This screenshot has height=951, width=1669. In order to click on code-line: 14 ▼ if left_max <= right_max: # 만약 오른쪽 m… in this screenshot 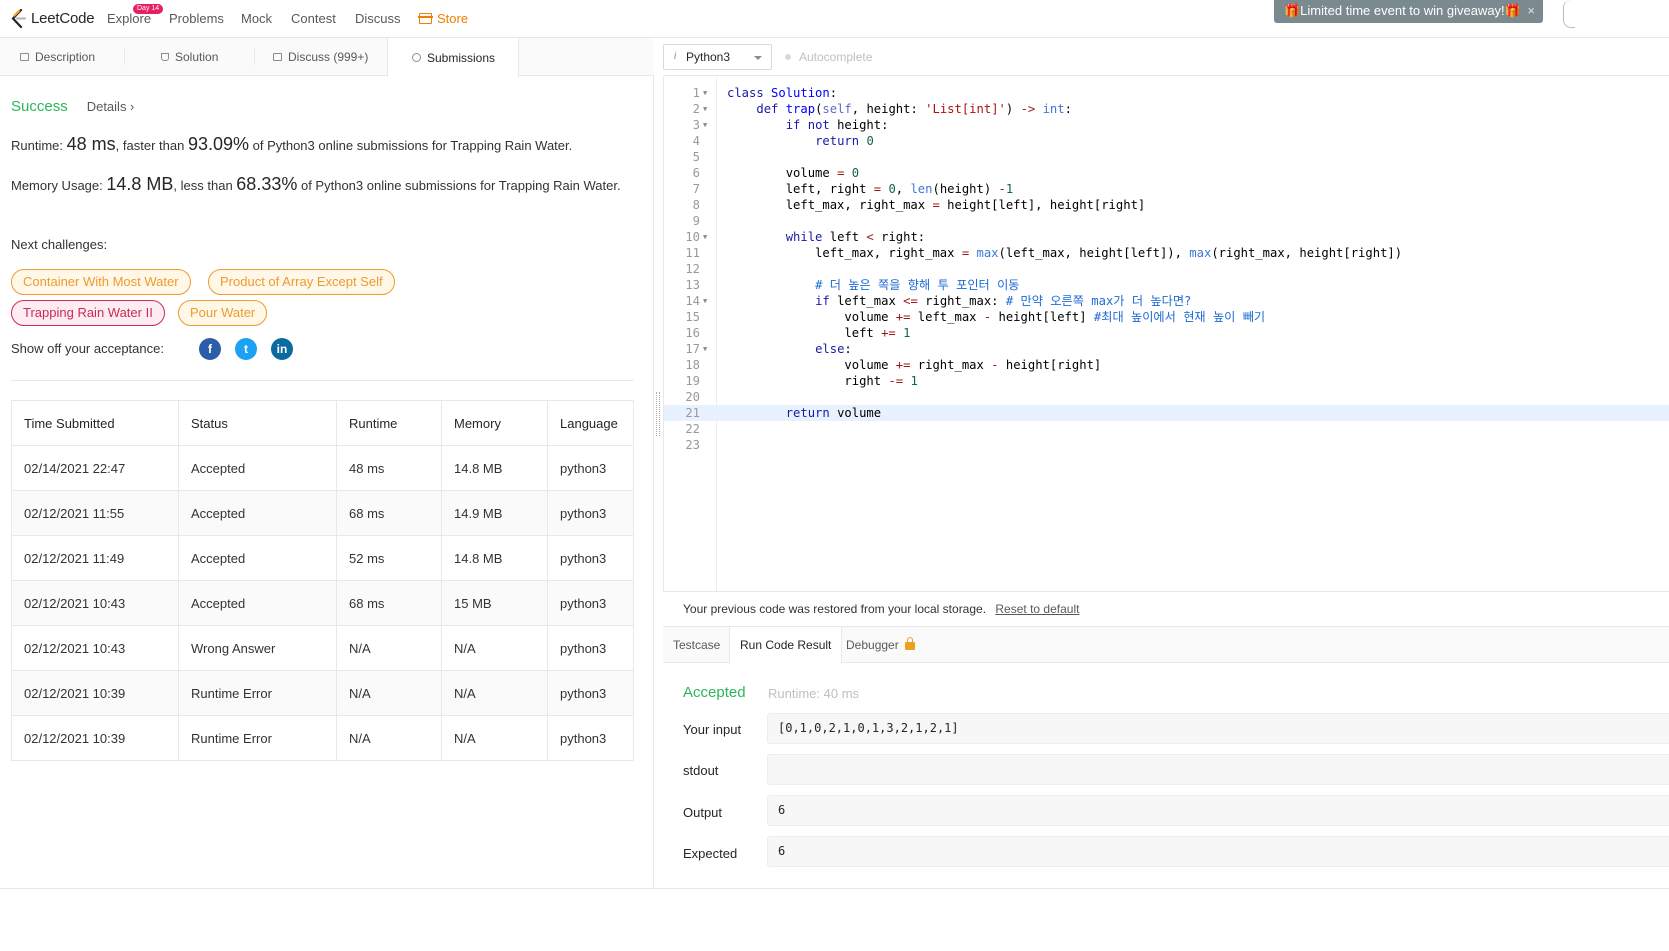, I will do `click(1166, 301)`.